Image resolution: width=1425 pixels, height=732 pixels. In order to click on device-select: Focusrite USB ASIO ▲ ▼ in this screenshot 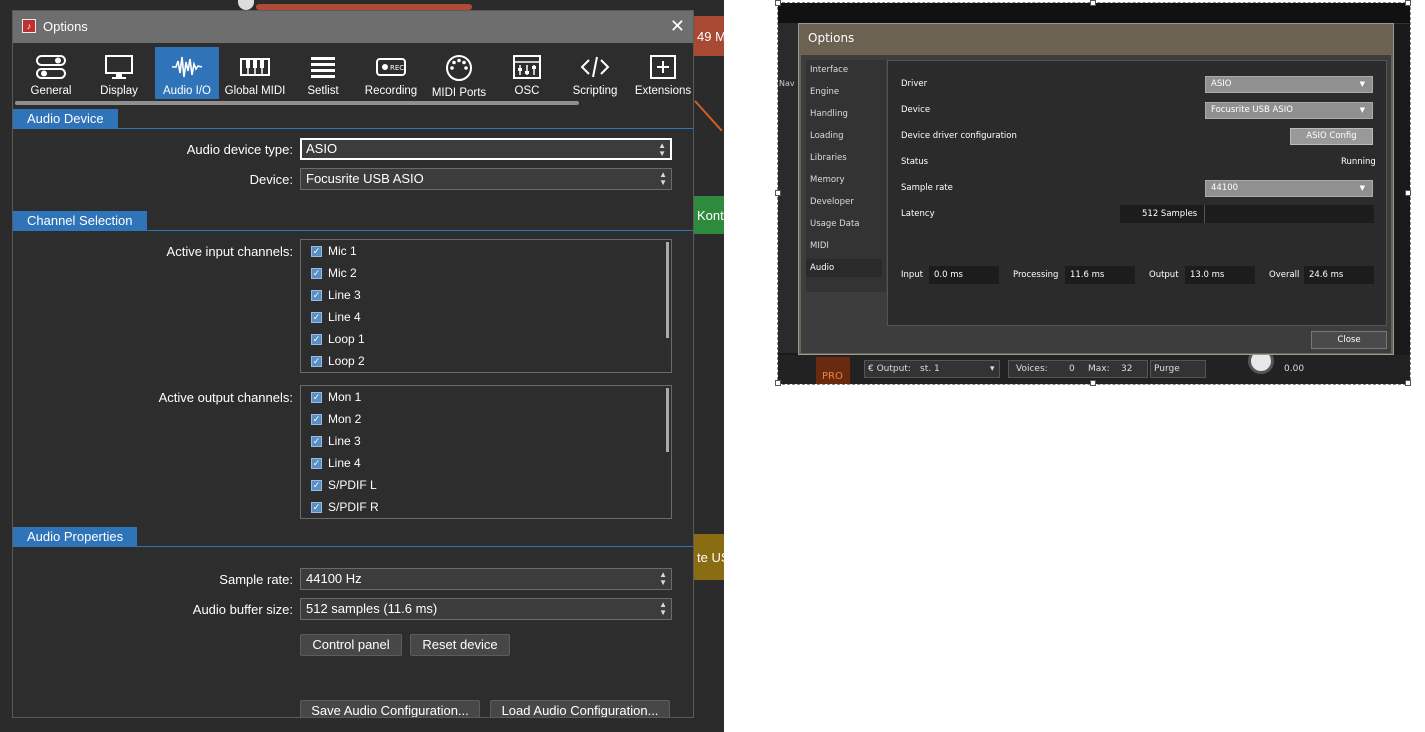, I will do `click(486, 179)`.